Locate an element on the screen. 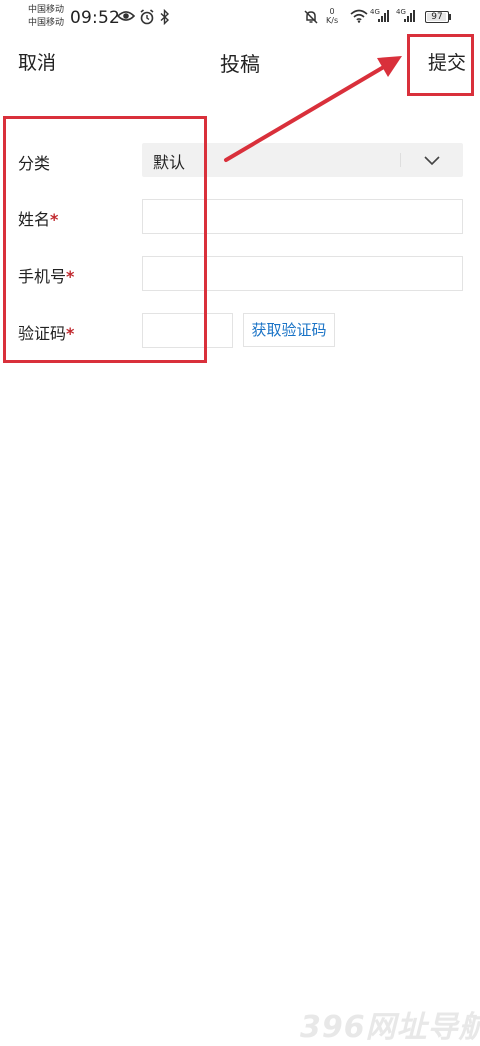  annotation-arrow is located at coordinates (313, 109).